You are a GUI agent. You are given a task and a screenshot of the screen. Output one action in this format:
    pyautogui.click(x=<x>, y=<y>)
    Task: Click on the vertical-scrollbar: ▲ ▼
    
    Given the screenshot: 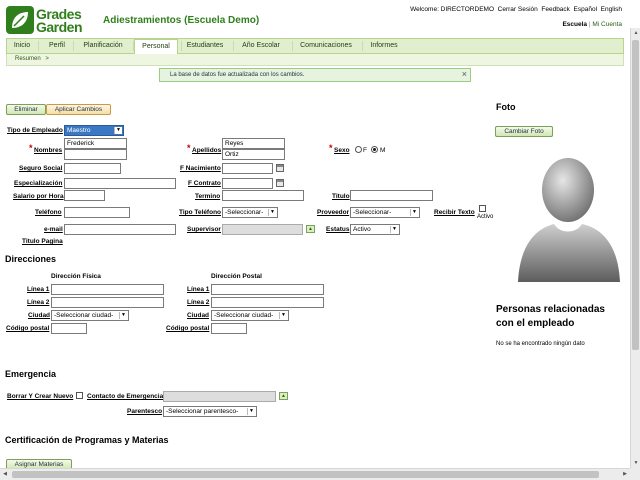 What is the action you would take?
    pyautogui.click(x=635, y=248)
    